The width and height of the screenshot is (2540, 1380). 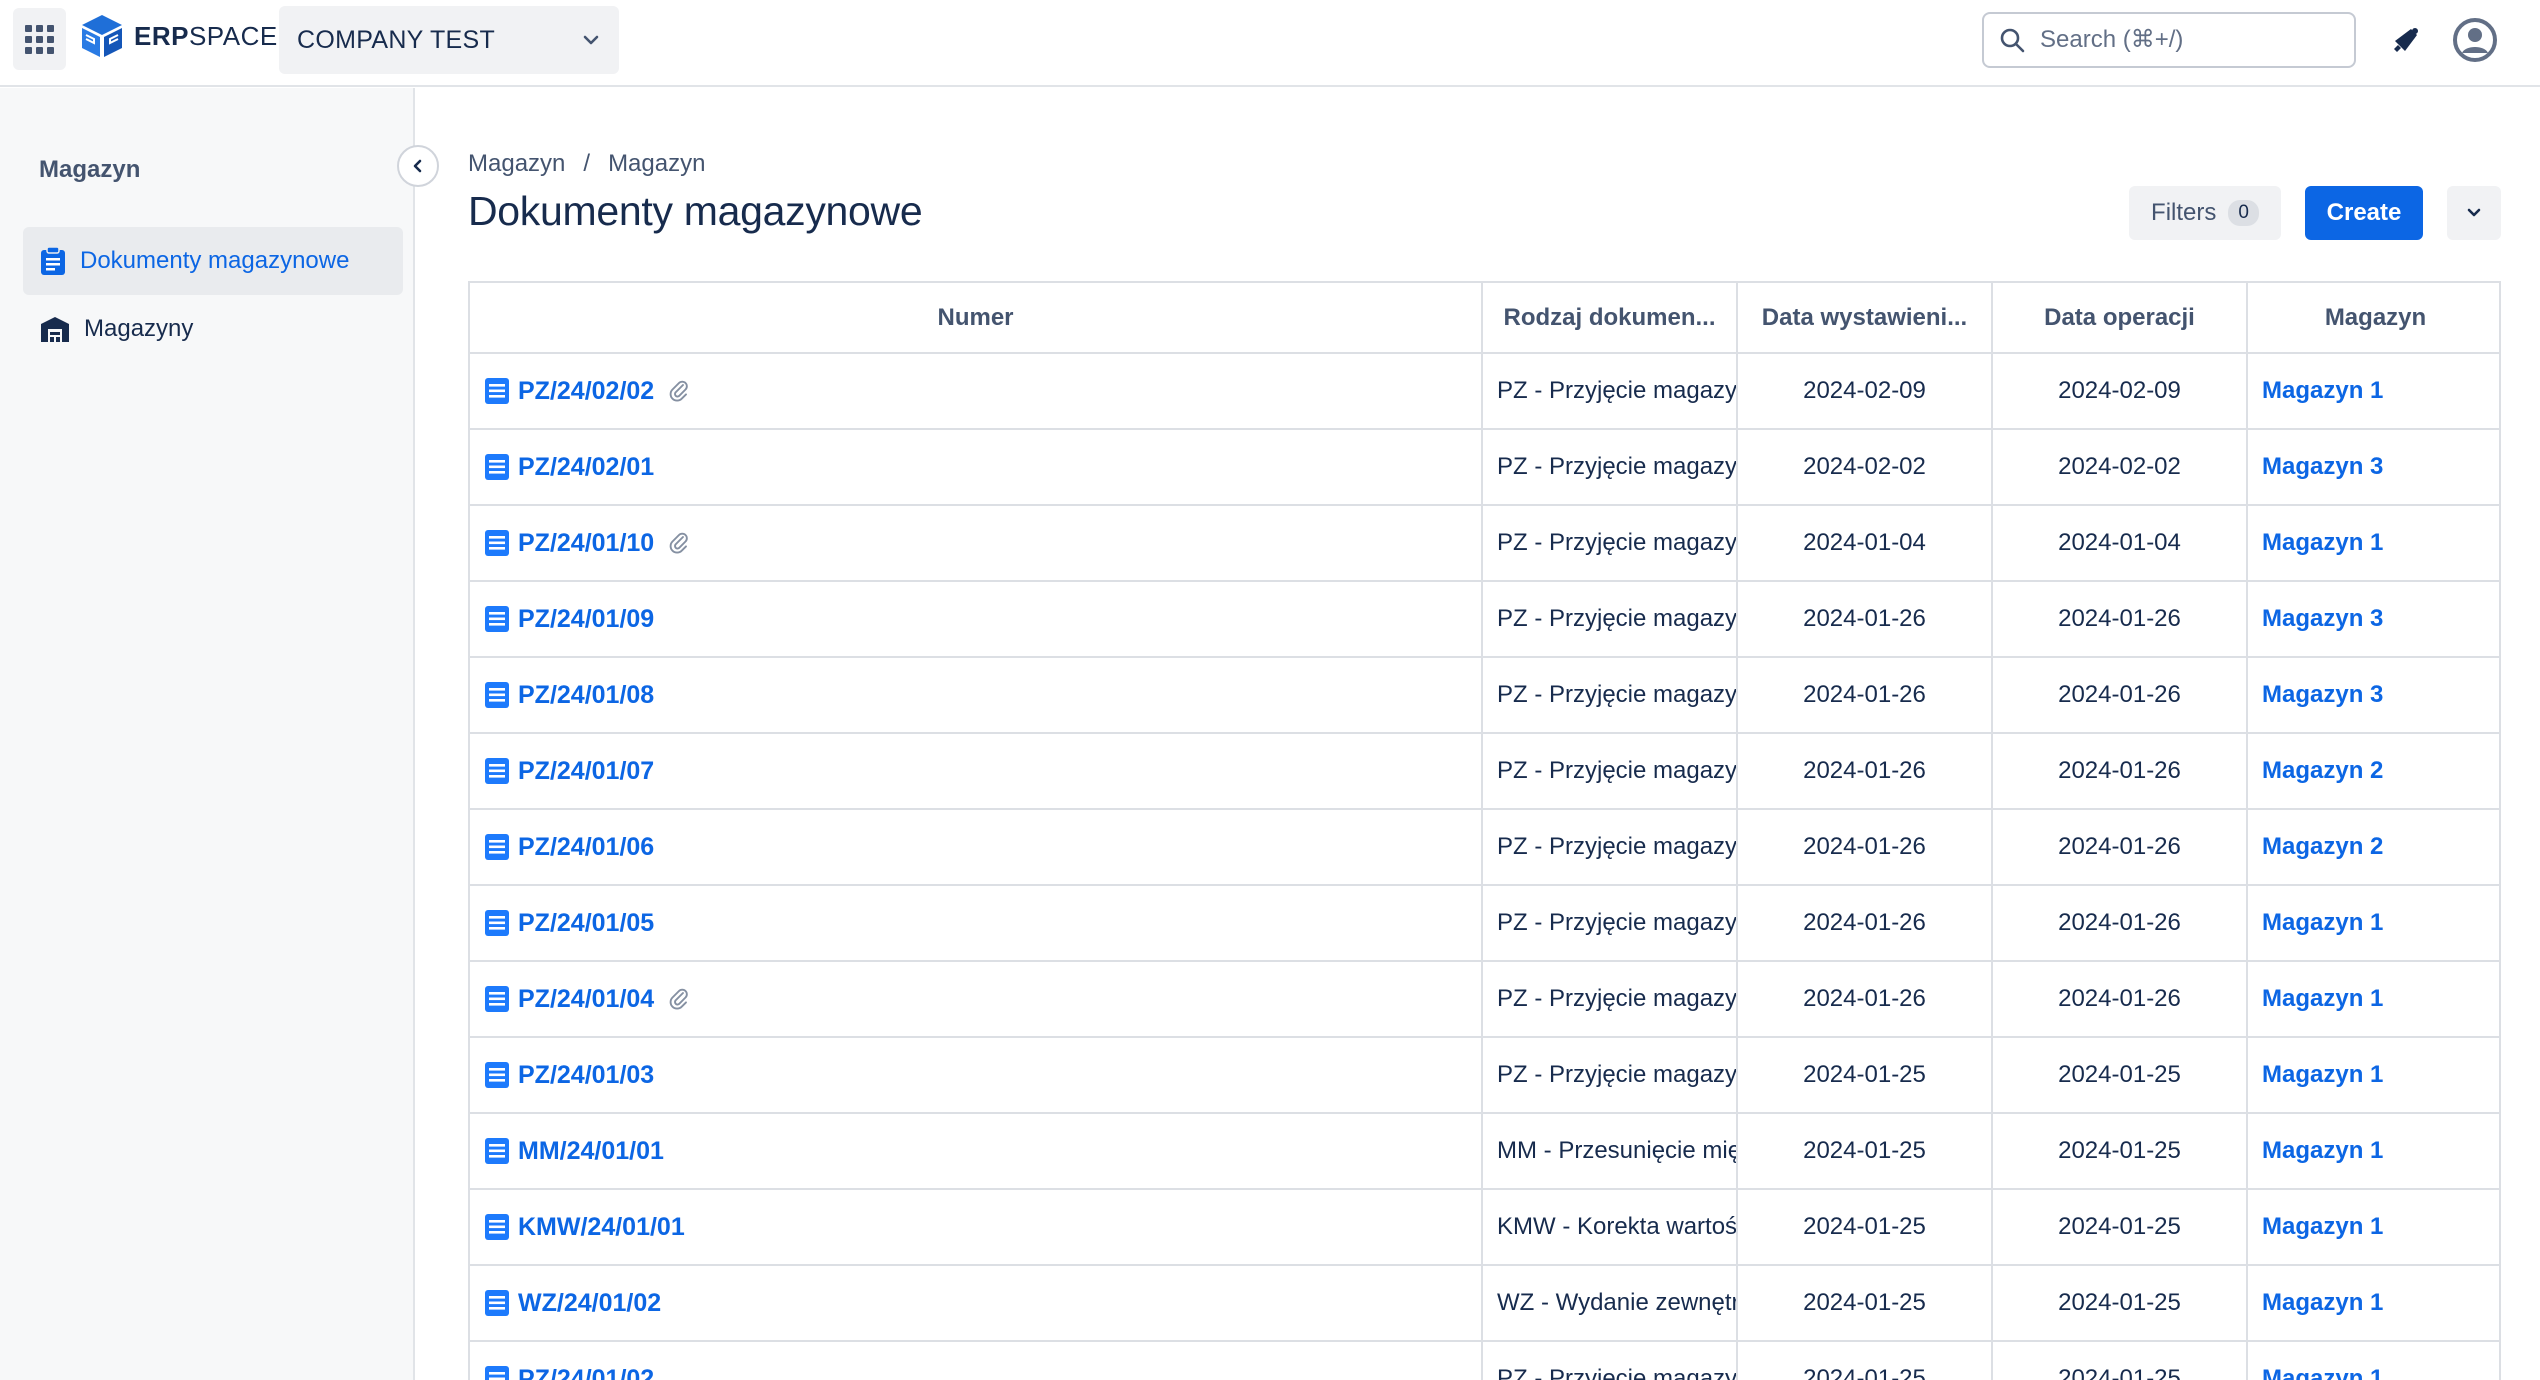 I want to click on collapse-sidebar-button, so click(x=418, y=166).